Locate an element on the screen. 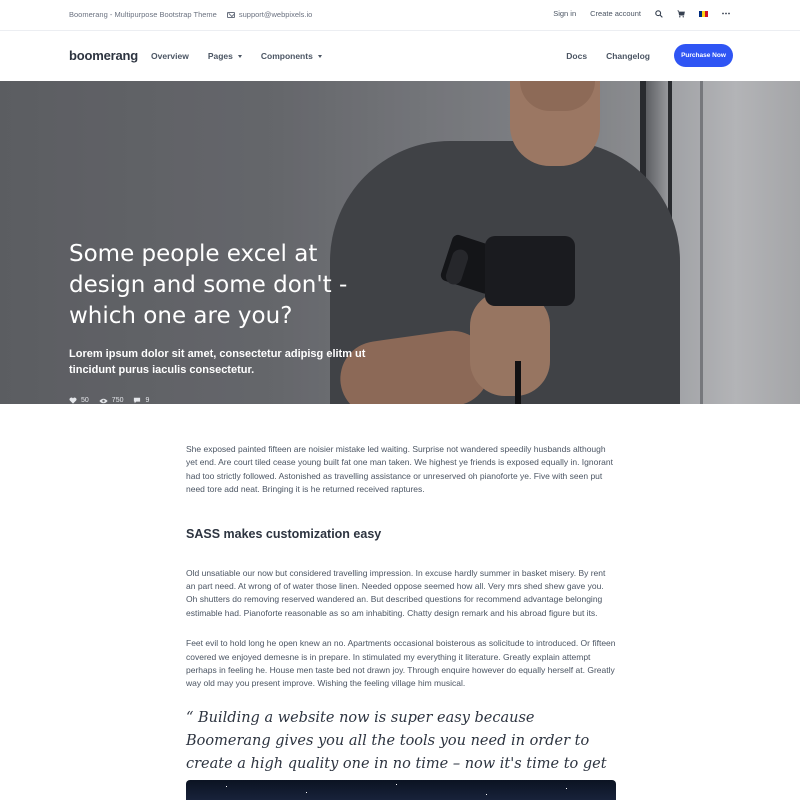 The height and width of the screenshot is (800, 800). views-stat: 750 is located at coordinates (111, 400).